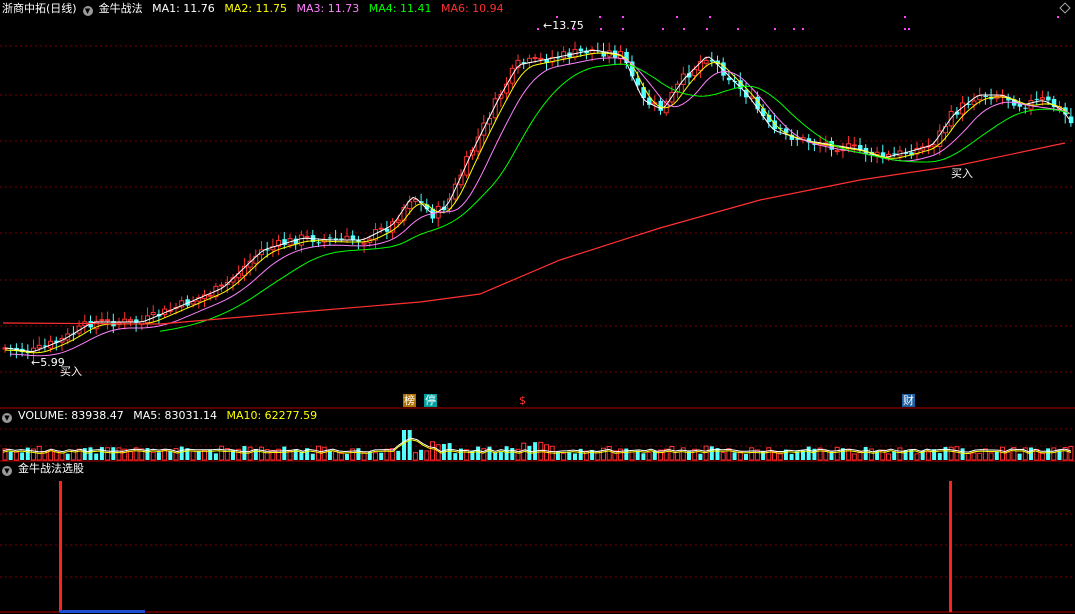 The height and width of the screenshot is (614, 1075). What do you see at coordinates (522, 400) in the screenshot?
I see `dividend-badge: $` at bounding box center [522, 400].